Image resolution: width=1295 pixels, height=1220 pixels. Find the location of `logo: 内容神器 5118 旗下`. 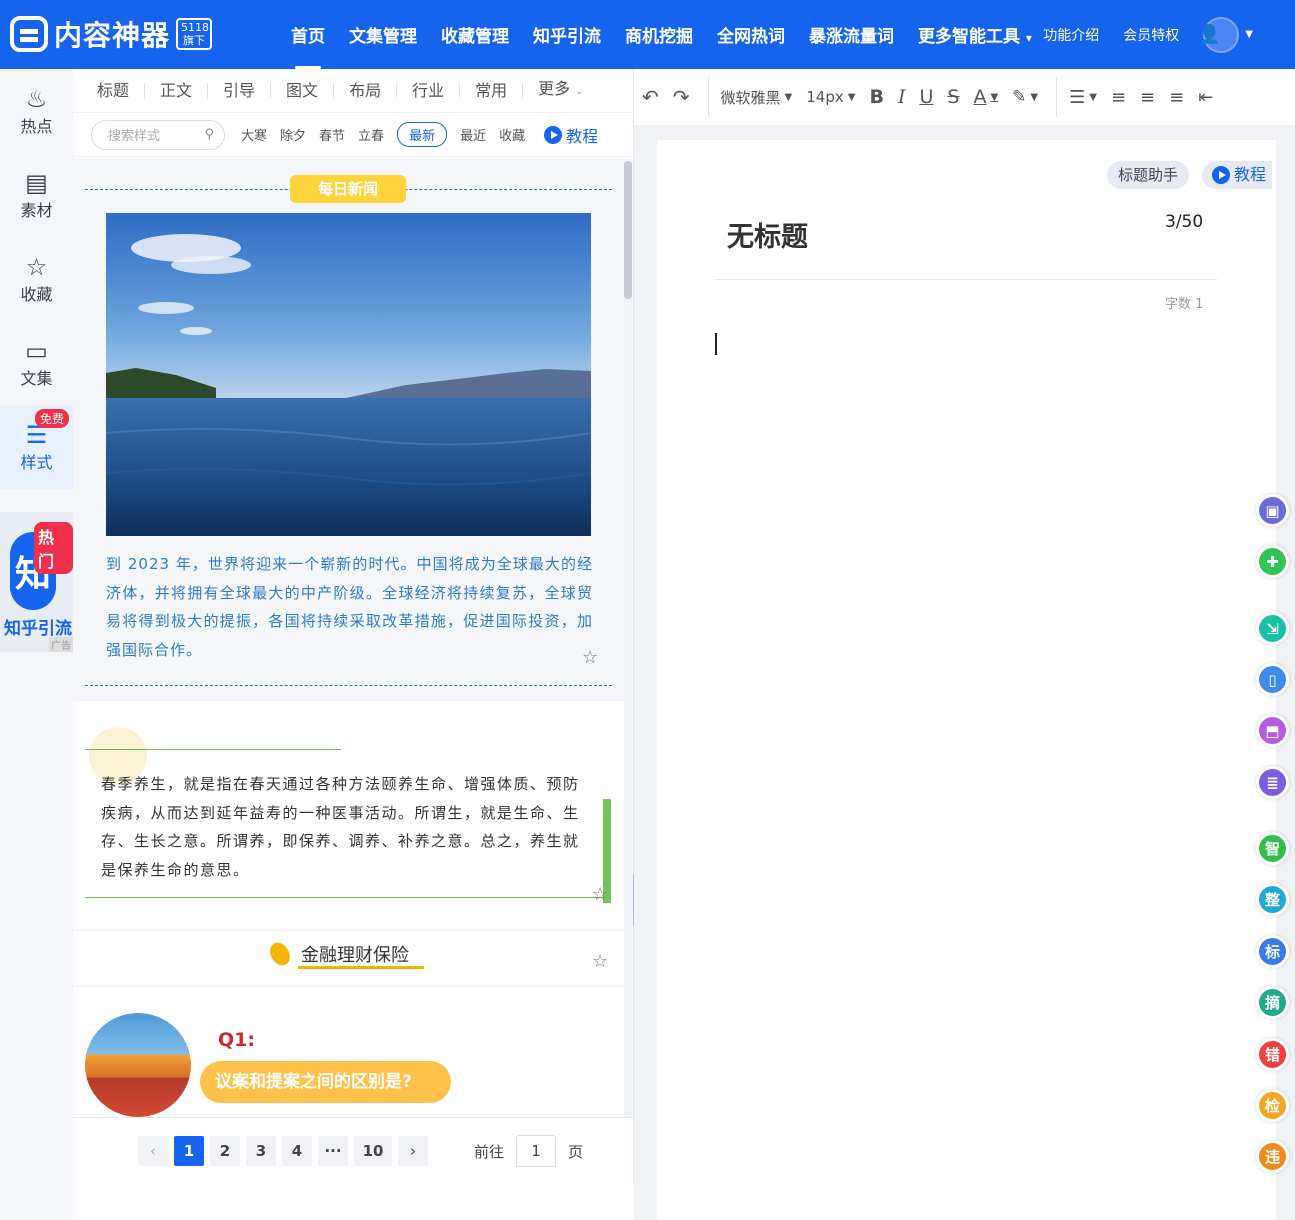

logo: 内容神器 5118 旗下 is located at coordinates (111, 34).